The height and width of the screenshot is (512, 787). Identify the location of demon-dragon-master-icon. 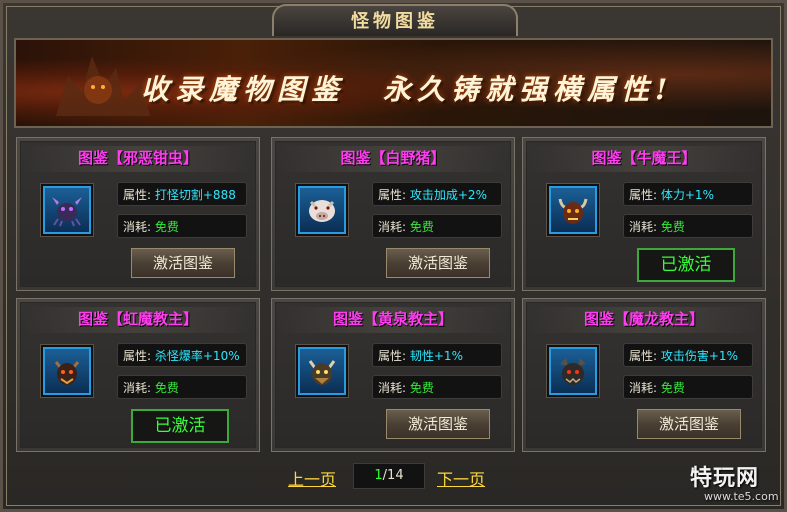
(573, 371).